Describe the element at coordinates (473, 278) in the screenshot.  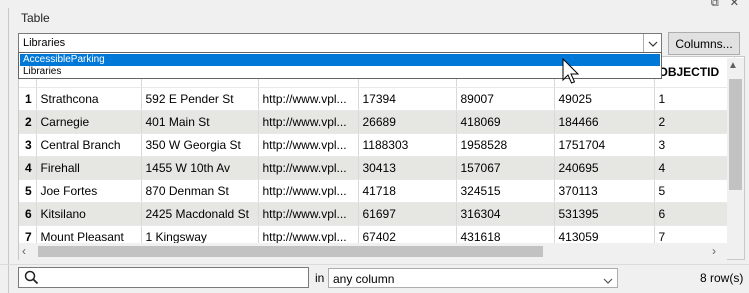
I see `column-filter-select: any column` at that location.